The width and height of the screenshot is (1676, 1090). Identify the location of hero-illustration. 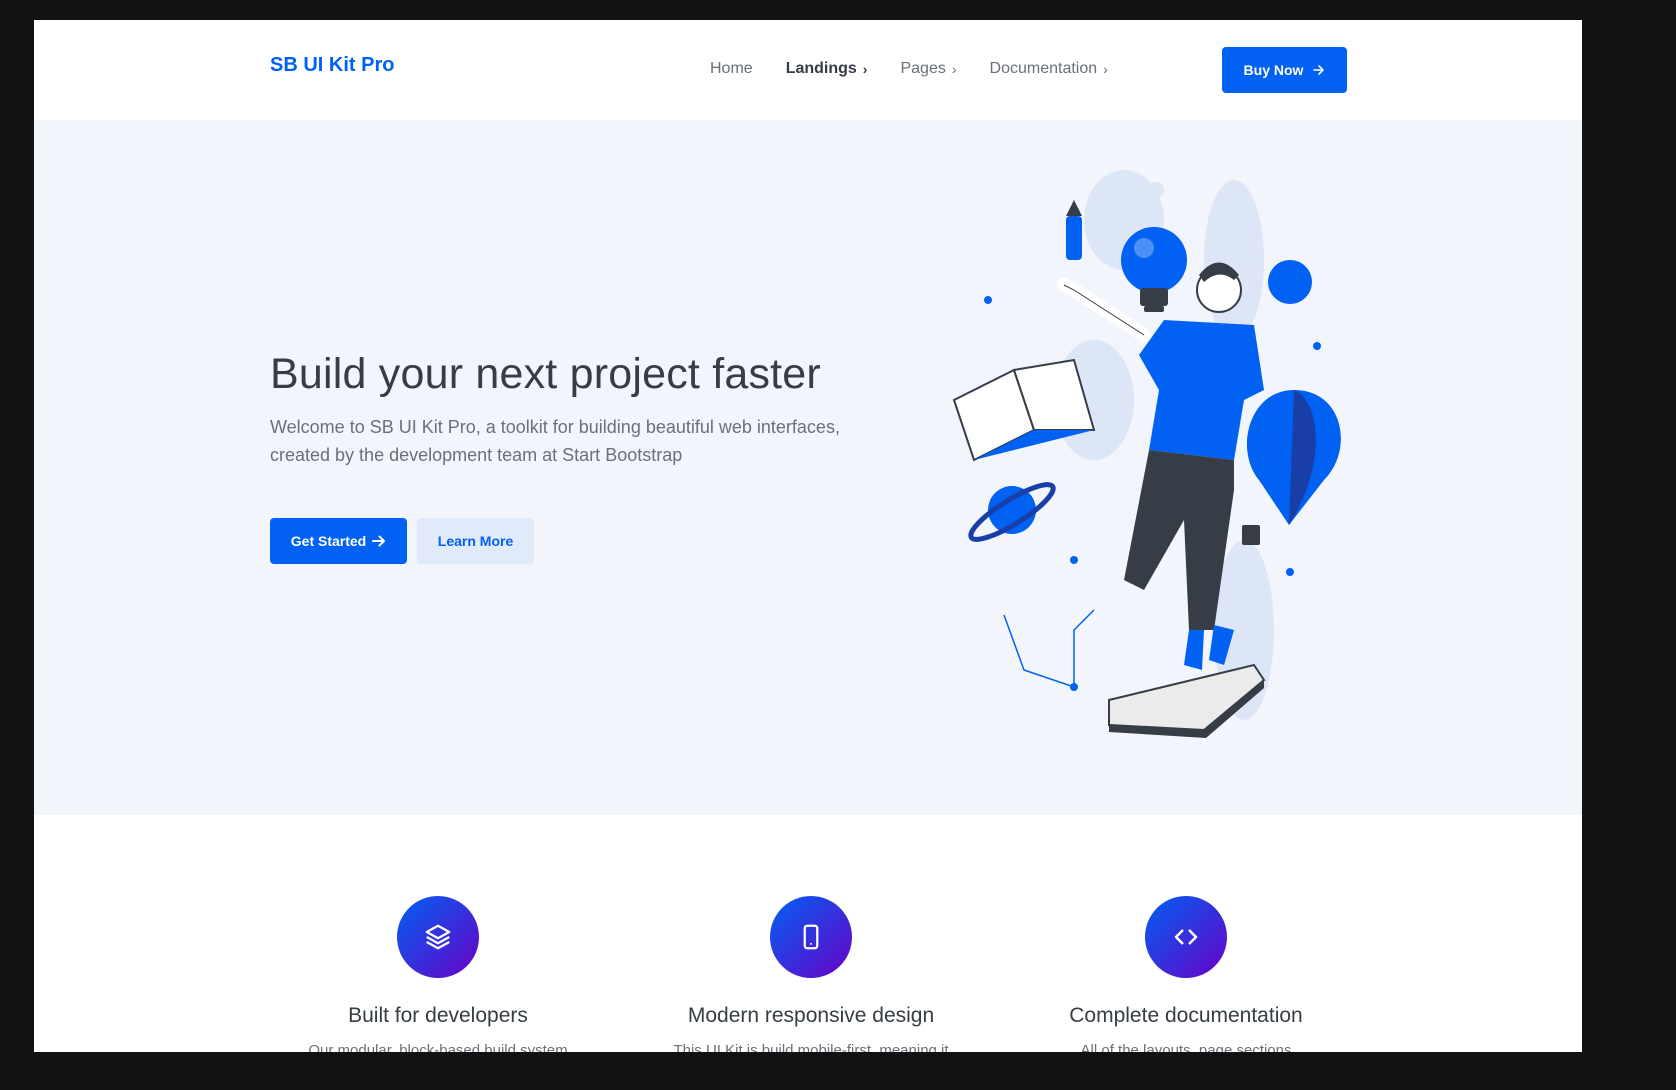
(1146, 454).